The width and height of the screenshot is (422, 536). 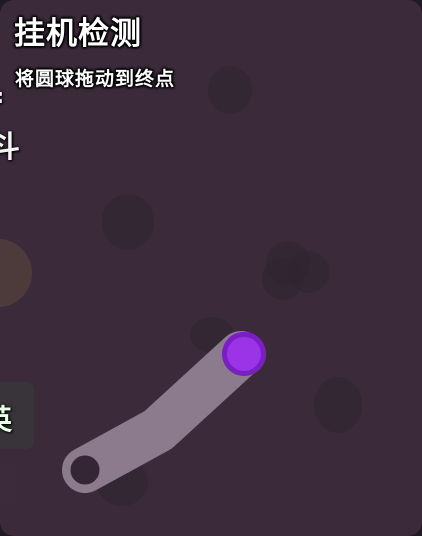 I want to click on target-circle, so click(x=85, y=470).